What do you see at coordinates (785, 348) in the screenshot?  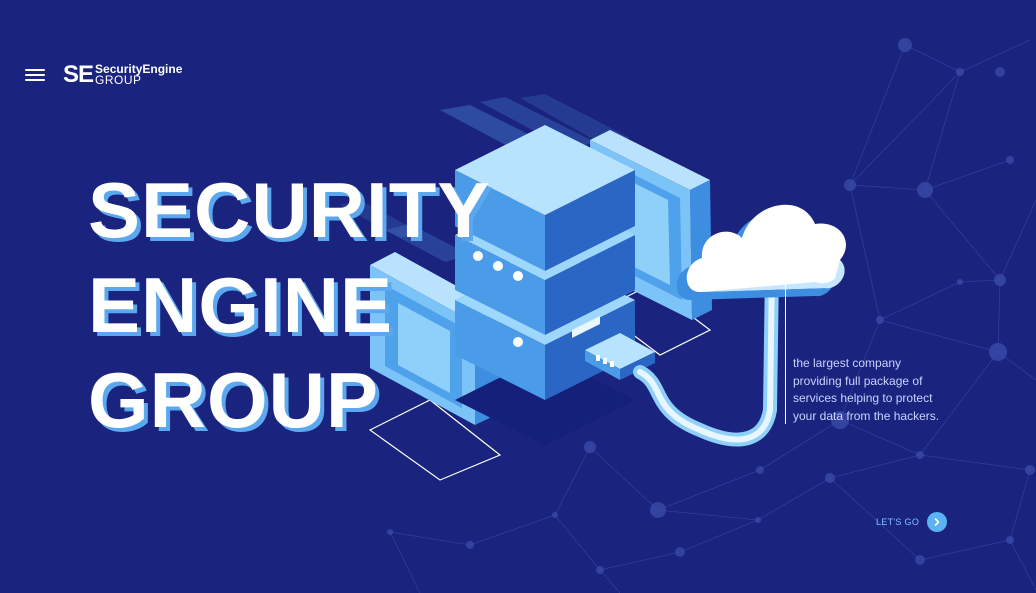 I see `description-divider` at bounding box center [785, 348].